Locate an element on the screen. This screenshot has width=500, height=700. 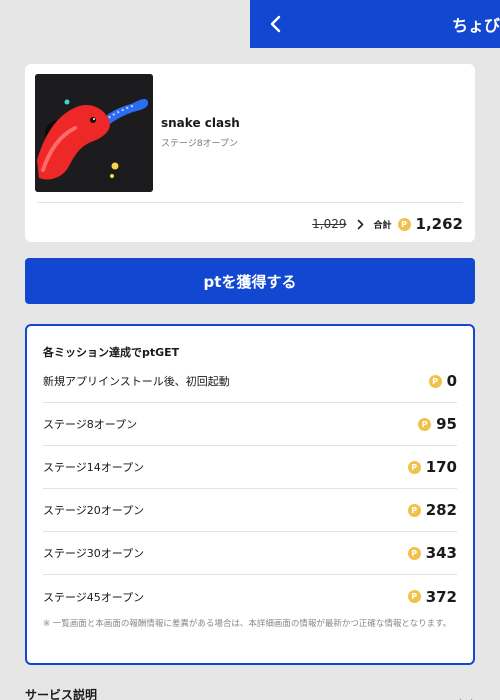
mission-reward: P 343 is located at coordinates (432, 553).